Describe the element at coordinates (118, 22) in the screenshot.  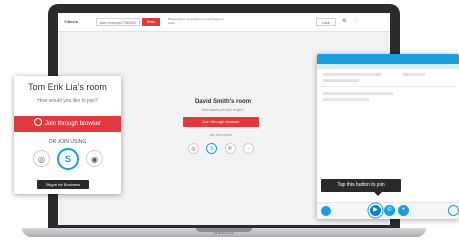
I see `room-address-input: video.example/7088480` at that location.